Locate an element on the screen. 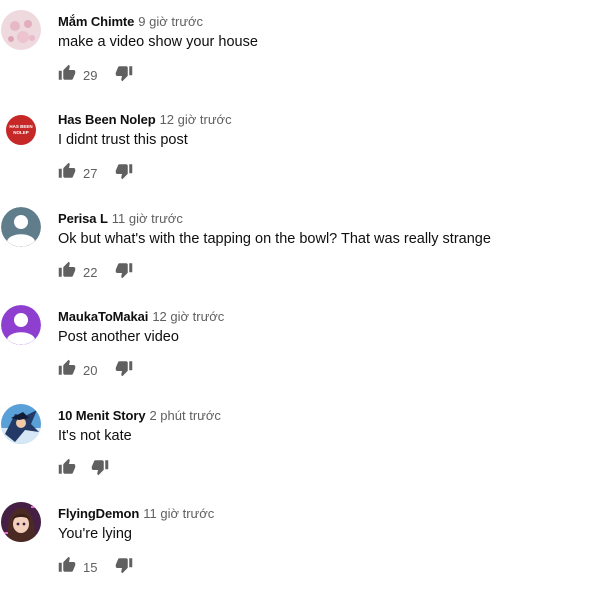 The height and width of the screenshot is (600, 600). comment-text: I didnt trust this post is located at coordinates (123, 140).